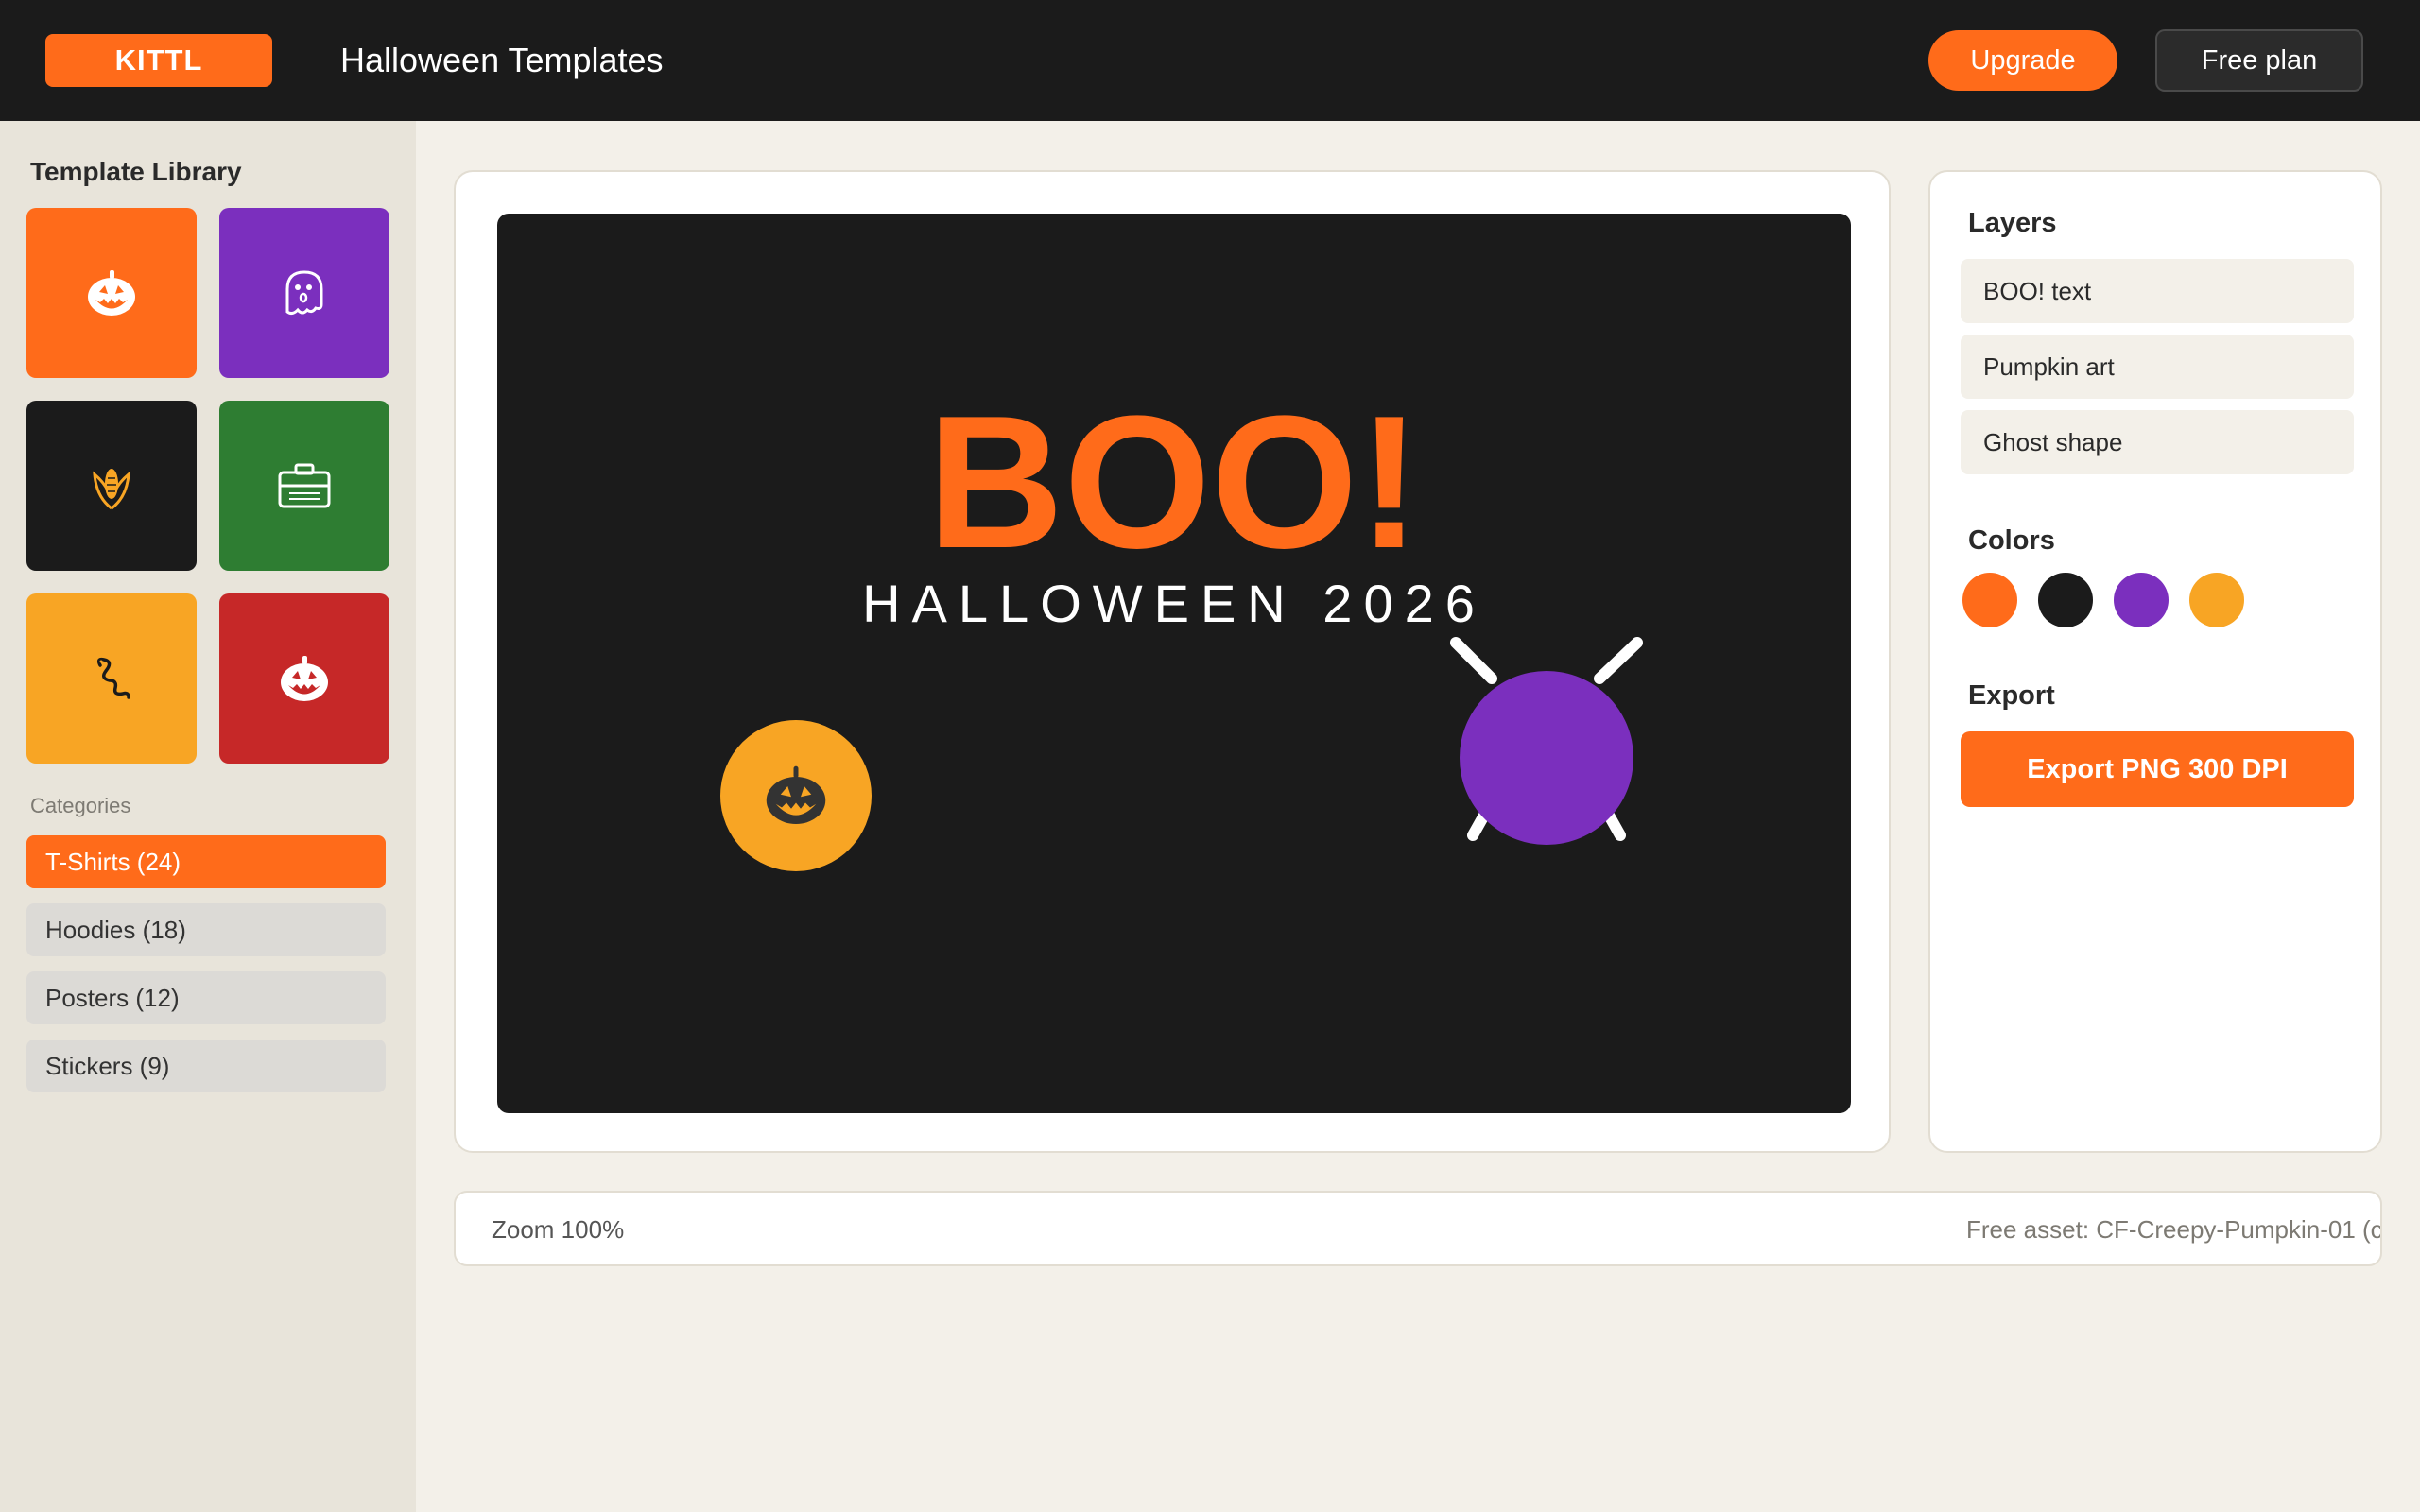 The height and width of the screenshot is (1512, 2420). I want to click on spider-shape, so click(1546, 752).